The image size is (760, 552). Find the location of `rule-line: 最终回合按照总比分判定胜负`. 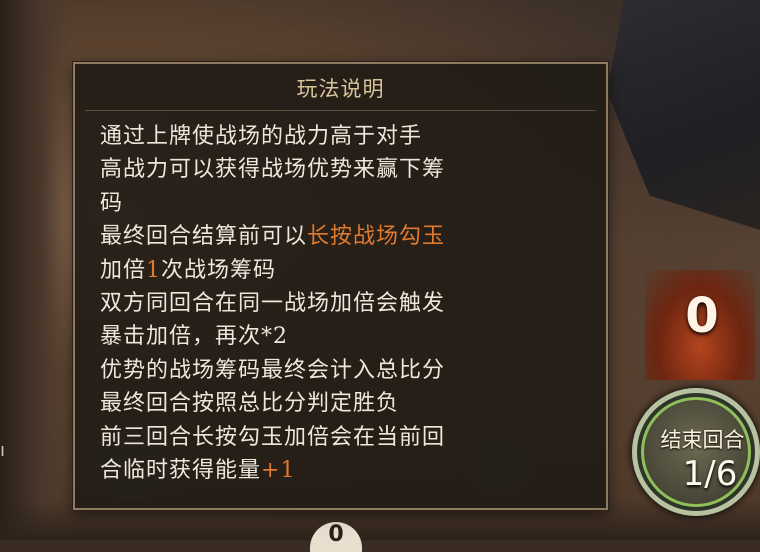

rule-line: 最终回合按照总比分判定胜负 is located at coordinates (345, 403).